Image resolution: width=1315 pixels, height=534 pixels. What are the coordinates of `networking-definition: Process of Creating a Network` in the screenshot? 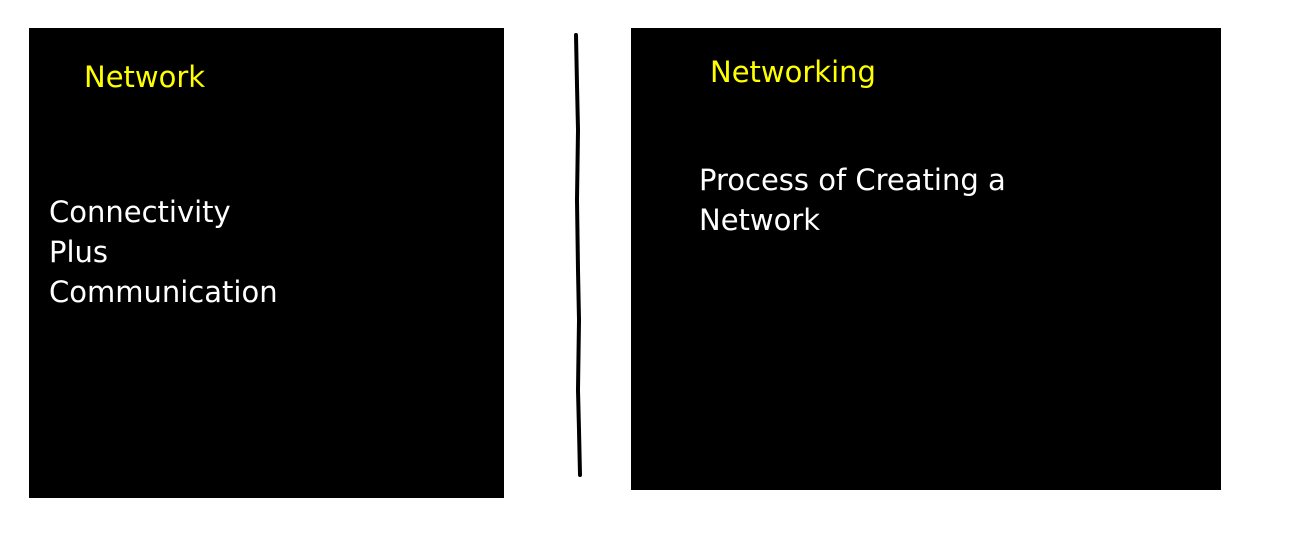 It's located at (852, 200).